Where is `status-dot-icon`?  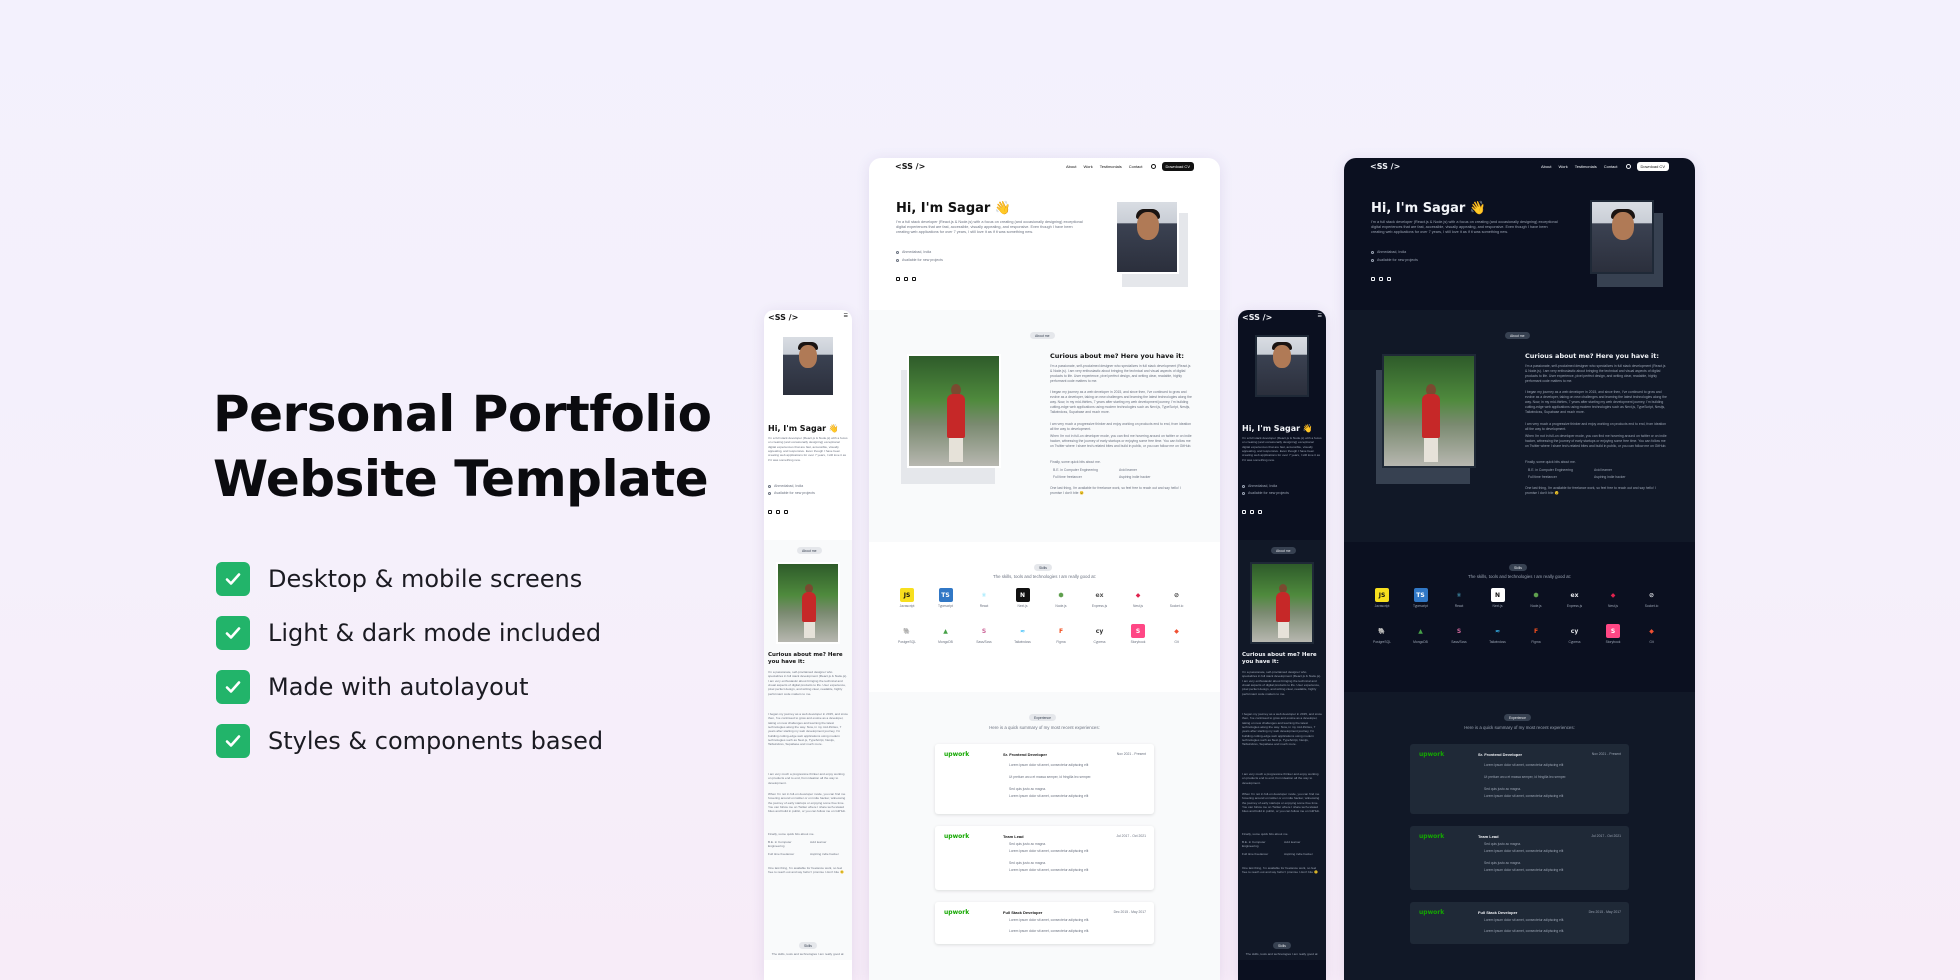
status-dot-icon is located at coordinates (1243, 493).